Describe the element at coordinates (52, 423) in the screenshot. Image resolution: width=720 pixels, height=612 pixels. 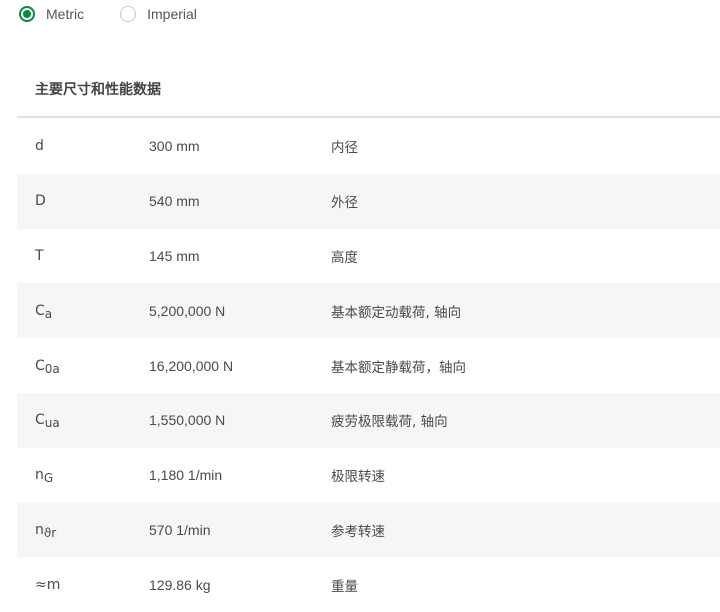
I see `symbol-subscript: ua` at that location.